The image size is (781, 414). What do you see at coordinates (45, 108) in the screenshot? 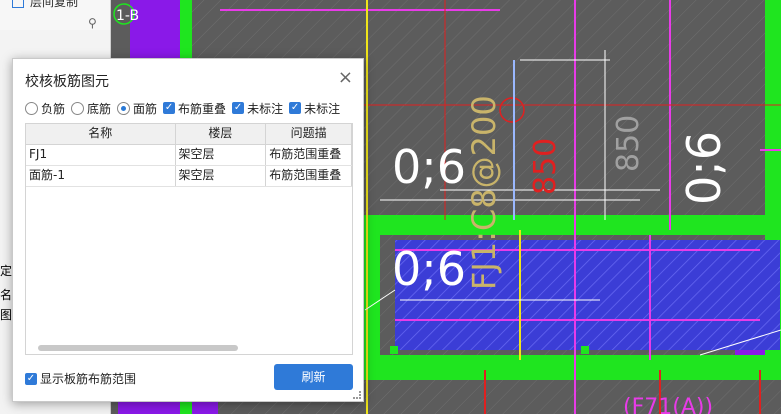
I see `option-negative-rebar: 负筋` at bounding box center [45, 108].